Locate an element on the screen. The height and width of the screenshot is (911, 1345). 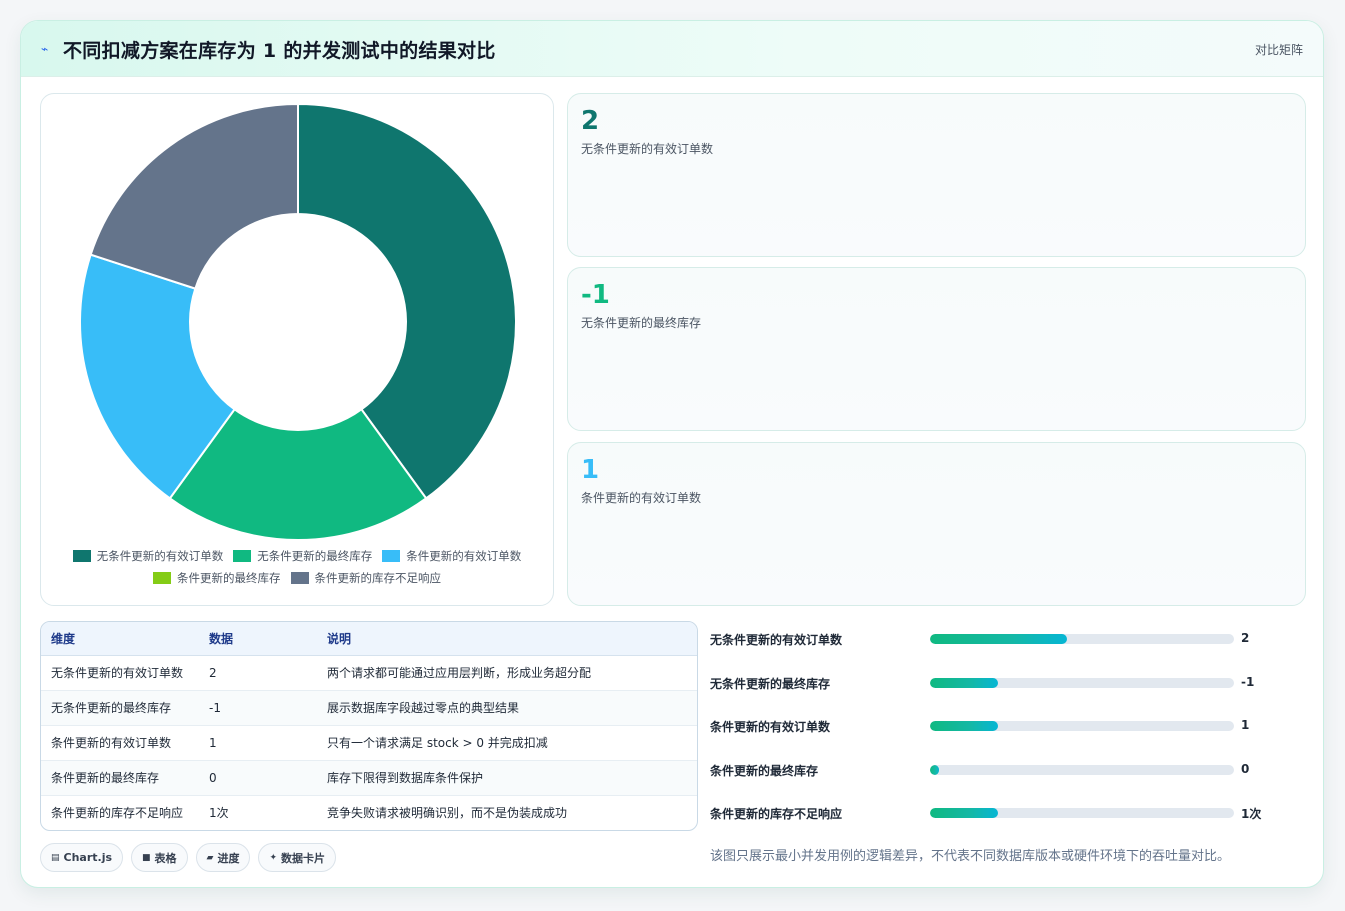
chip-label: Chart.js is located at coordinates (88, 857).